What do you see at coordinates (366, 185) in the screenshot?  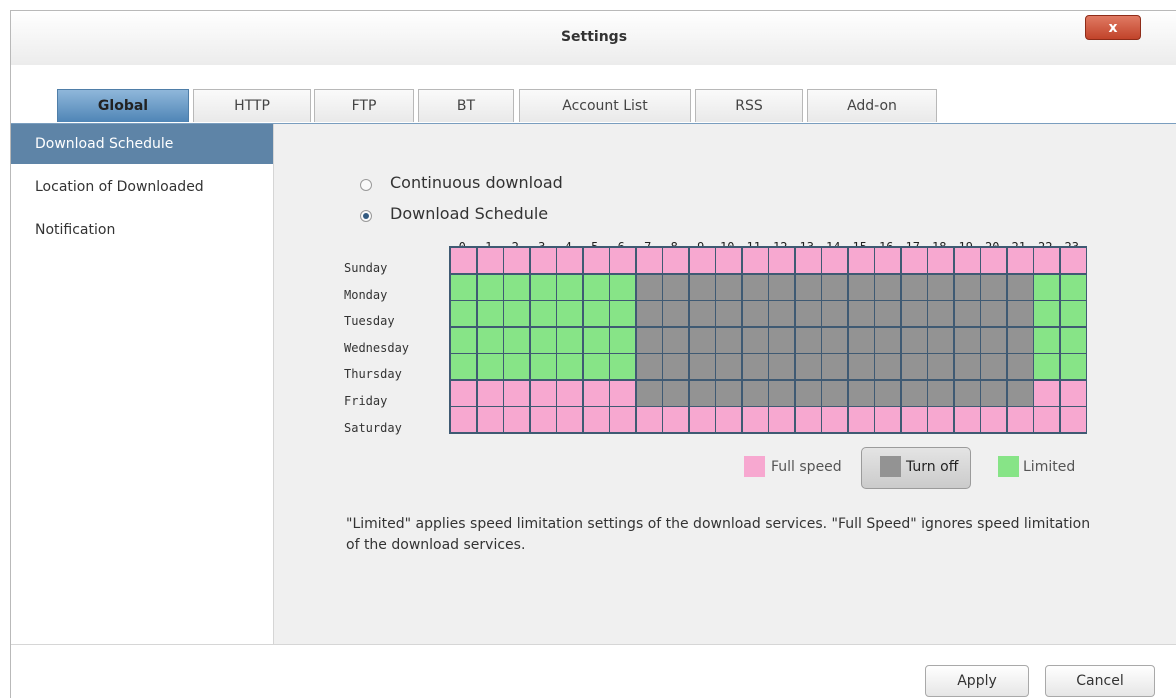 I see `continuous-download-radio` at bounding box center [366, 185].